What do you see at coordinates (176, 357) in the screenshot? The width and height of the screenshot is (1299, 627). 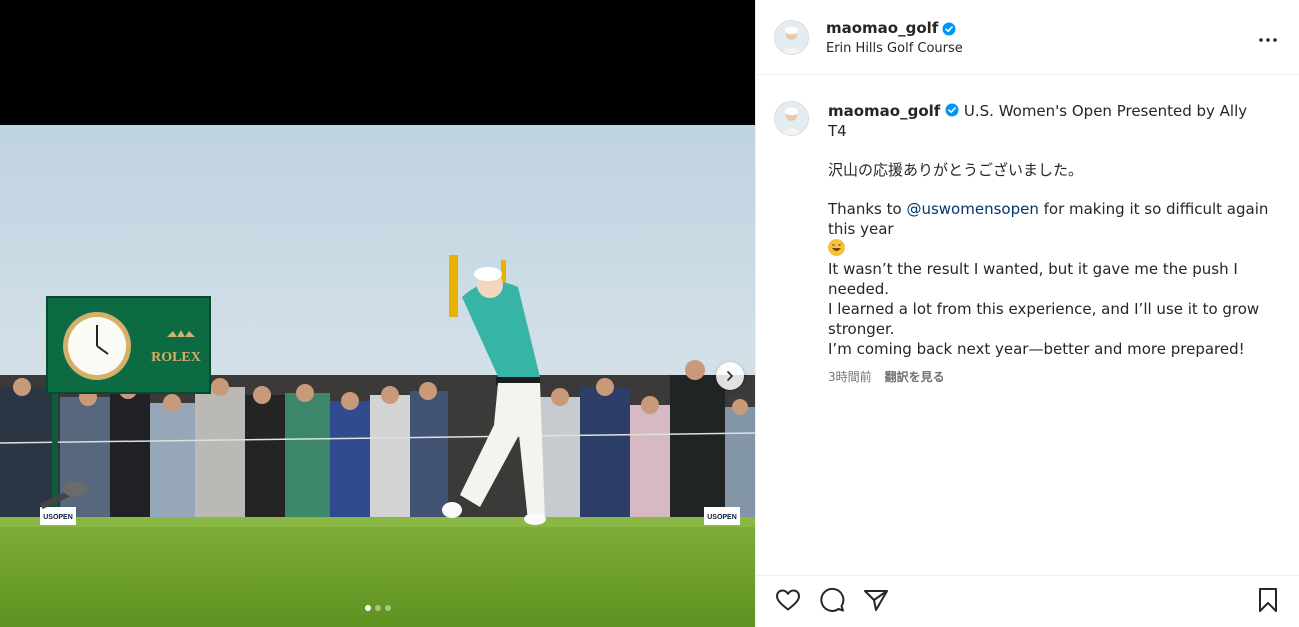 I see `rolex-sign-text: ROLEX` at bounding box center [176, 357].